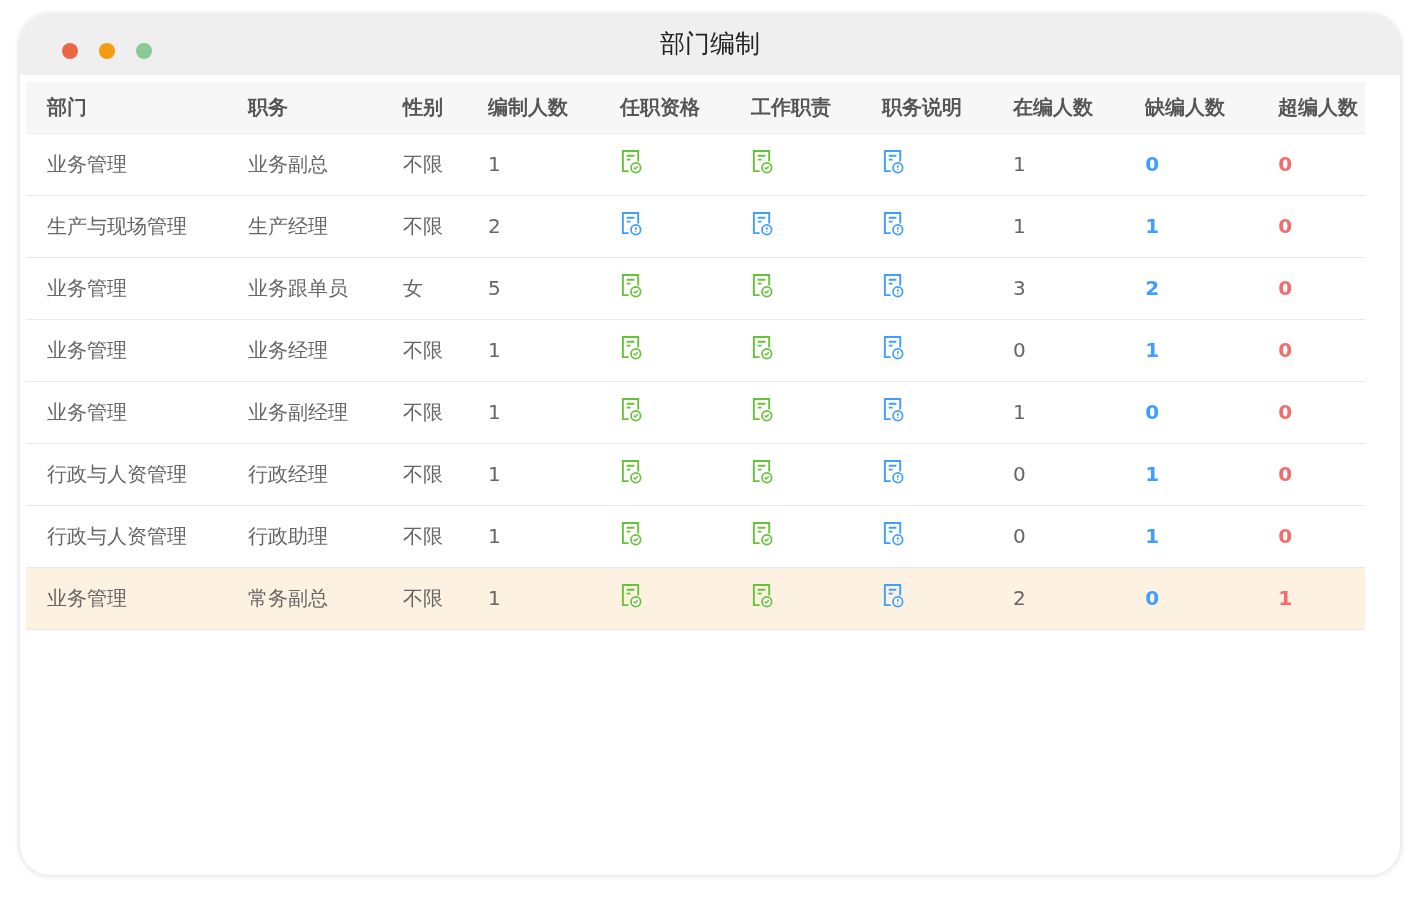  Describe the element at coordinates (695, 350) in the screenshot. I see `table-row: 业务管理 业务经理 不限 1 0 1 0` at that location.